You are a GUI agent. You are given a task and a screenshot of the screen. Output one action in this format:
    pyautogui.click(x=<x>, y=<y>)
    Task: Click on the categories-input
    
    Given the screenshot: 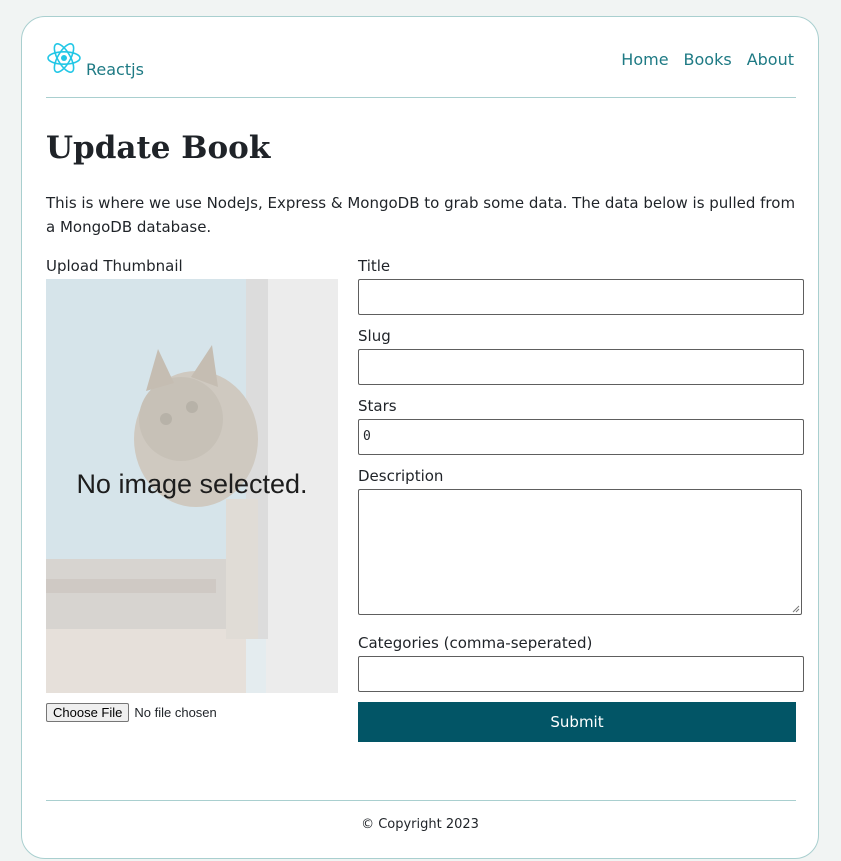 What is the action you would take?
    pyautogui.click(x=581, y=674)
    